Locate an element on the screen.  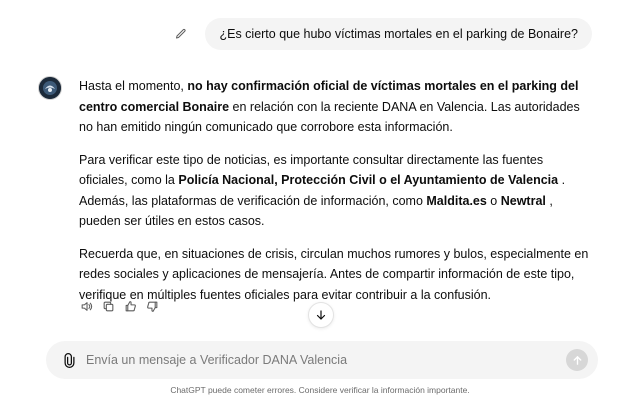
like-button is located at coordinates (130, 306).